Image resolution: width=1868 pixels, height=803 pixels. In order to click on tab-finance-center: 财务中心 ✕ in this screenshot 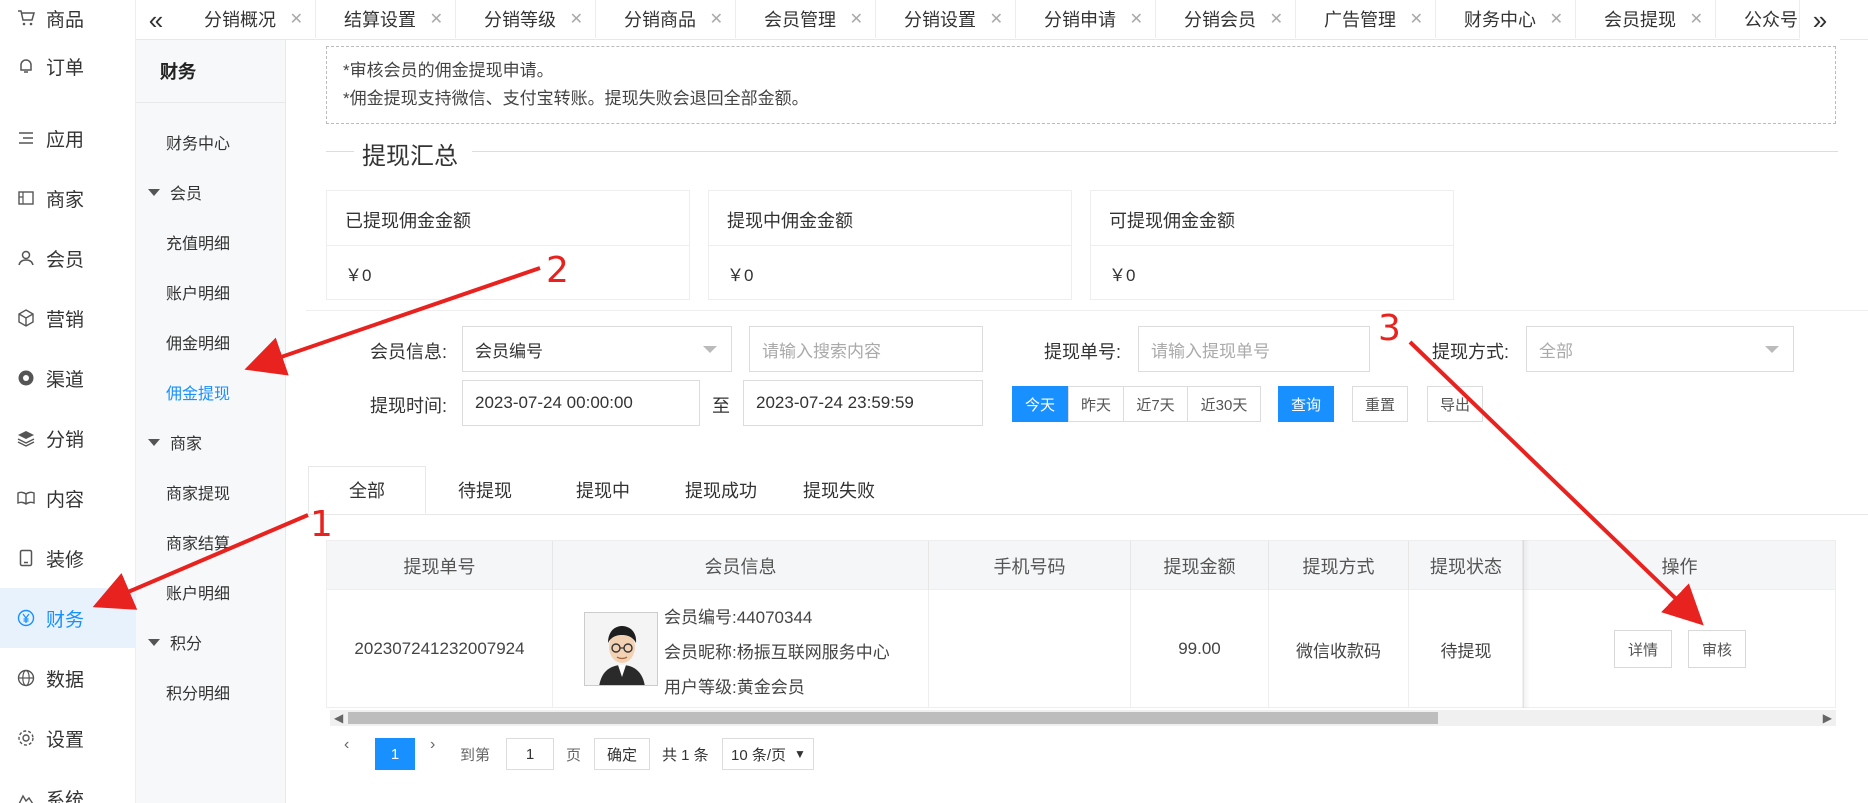, I will do `click(1506, 19)`.